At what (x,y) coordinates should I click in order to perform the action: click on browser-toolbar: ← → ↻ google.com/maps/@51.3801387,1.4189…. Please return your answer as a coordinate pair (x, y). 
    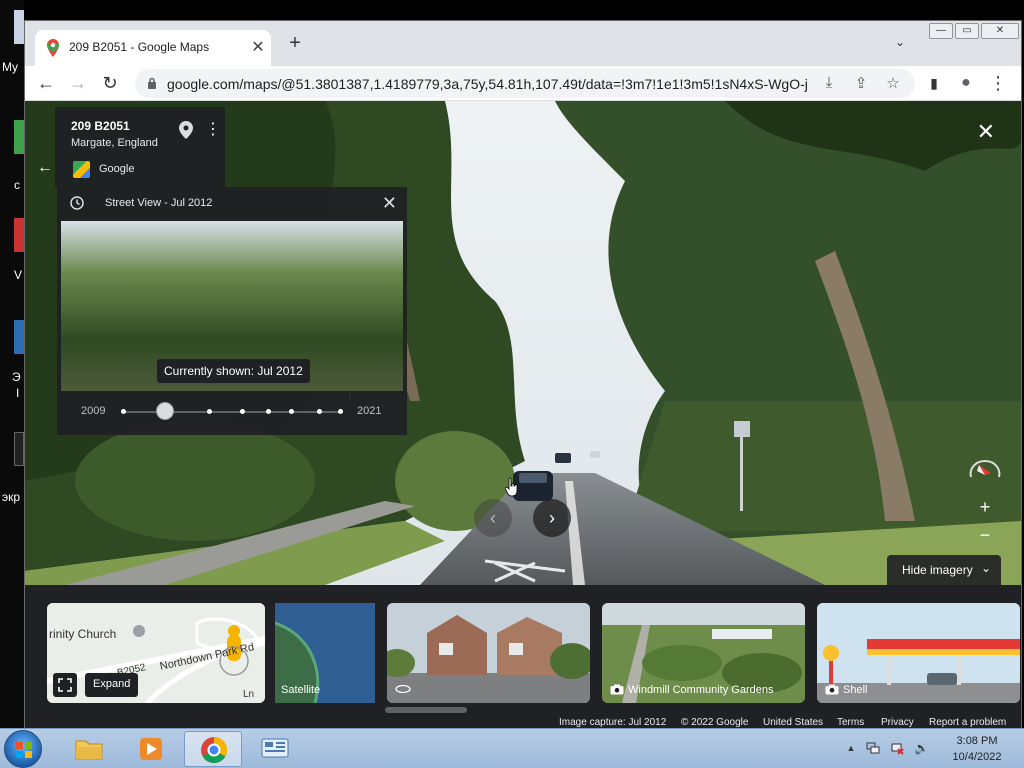
    Looking at the image, I should click on (523, 83).